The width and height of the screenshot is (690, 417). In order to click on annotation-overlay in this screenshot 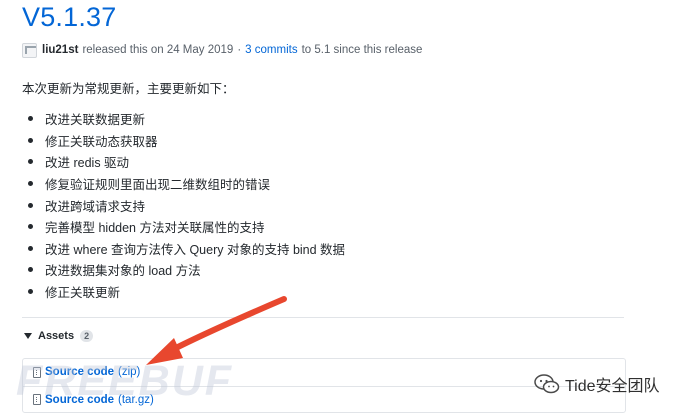, I will do `click(216, 330)`.